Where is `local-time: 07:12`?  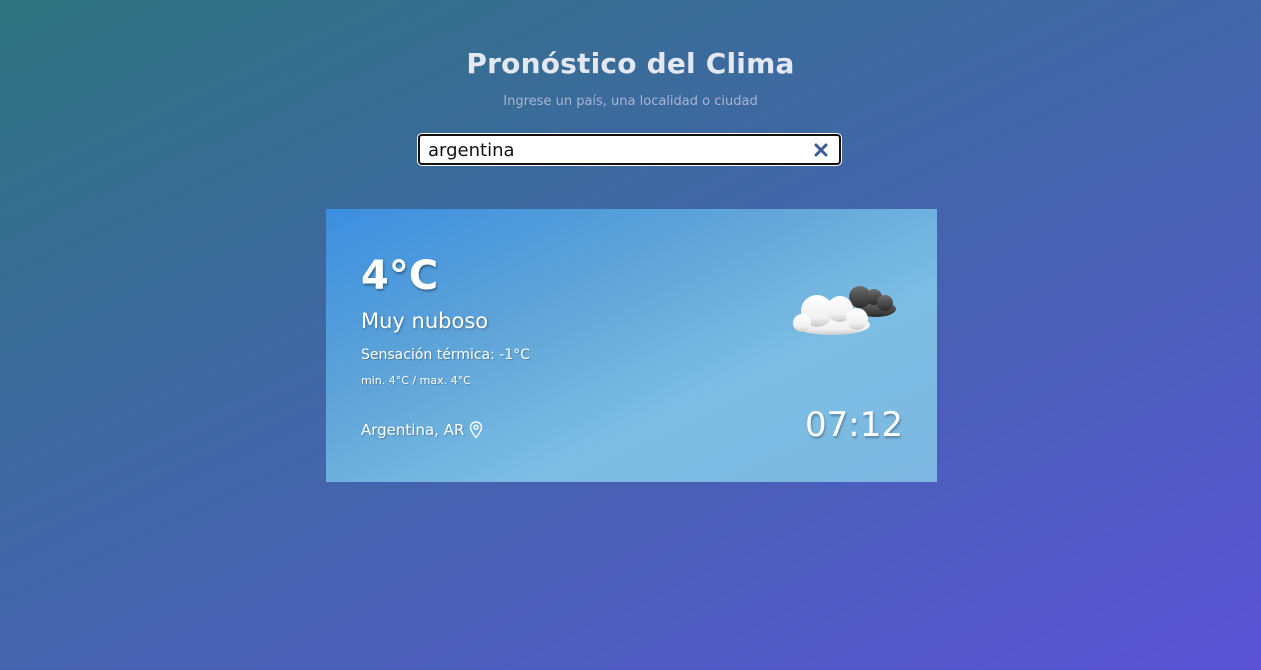 local-time: 07:12 is located at coordinates (854, 425).